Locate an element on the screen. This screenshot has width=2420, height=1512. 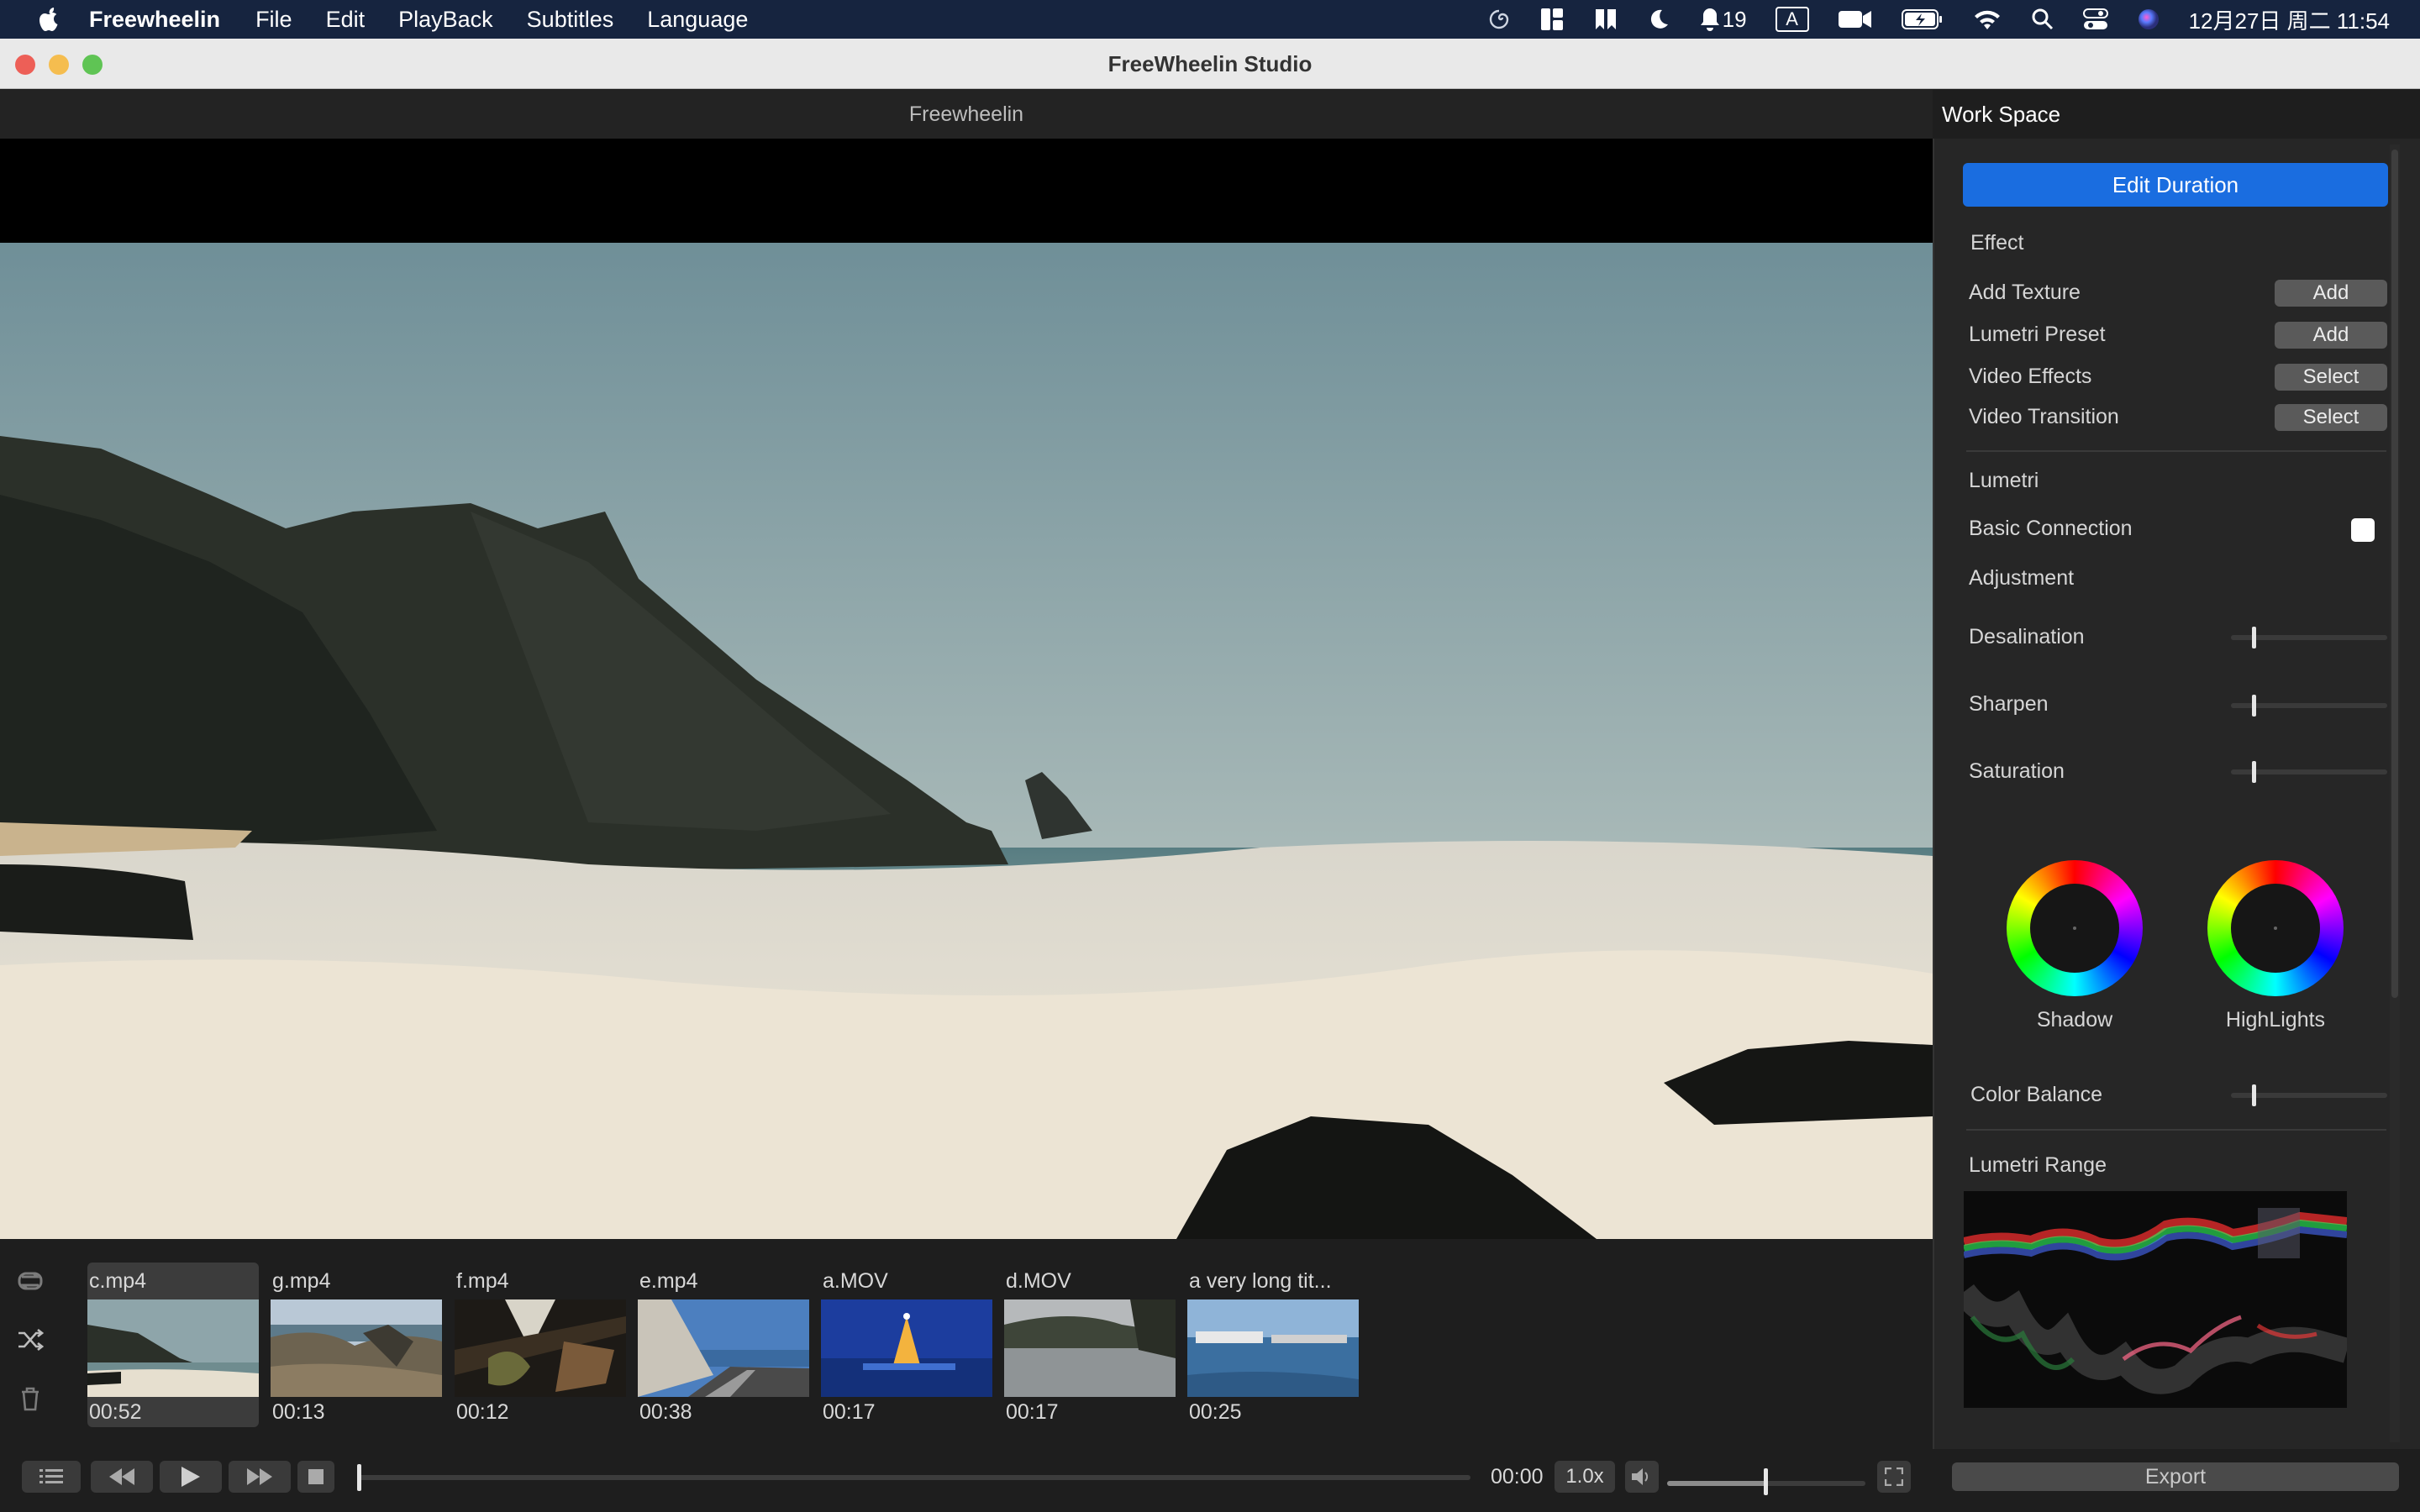
rewind-button is located at coordinates (122, 1477).